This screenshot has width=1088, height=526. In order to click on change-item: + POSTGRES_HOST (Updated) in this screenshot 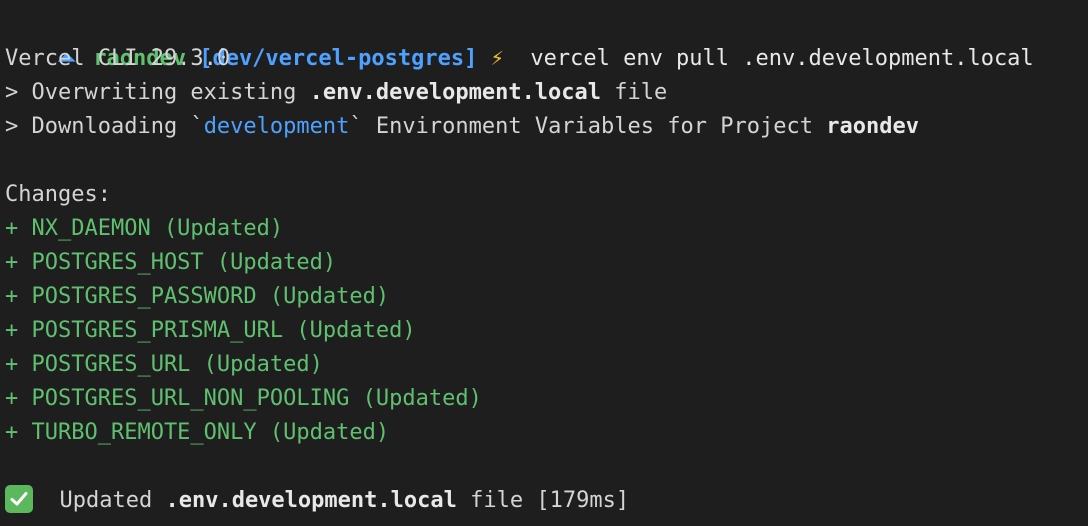, I will do `click(171, 262)`.